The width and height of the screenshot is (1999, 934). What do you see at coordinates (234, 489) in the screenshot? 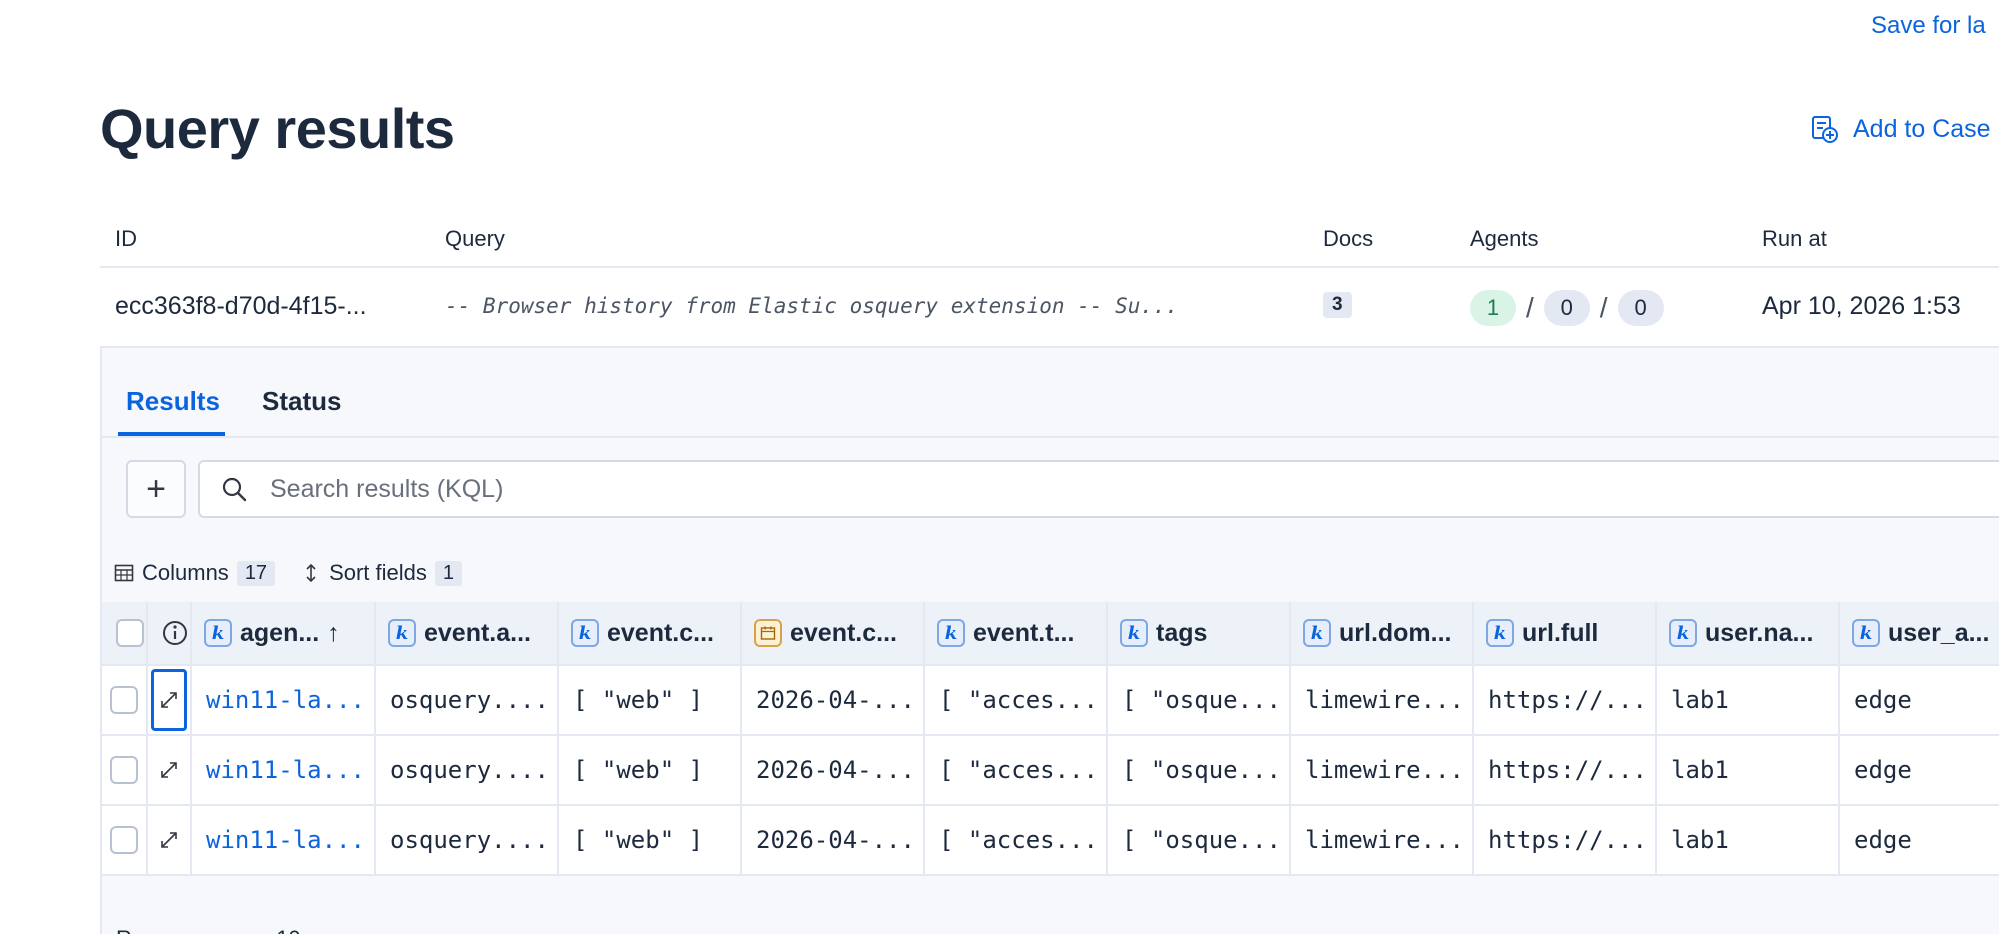
I see `search-icon` at bounding box center [234, 489].